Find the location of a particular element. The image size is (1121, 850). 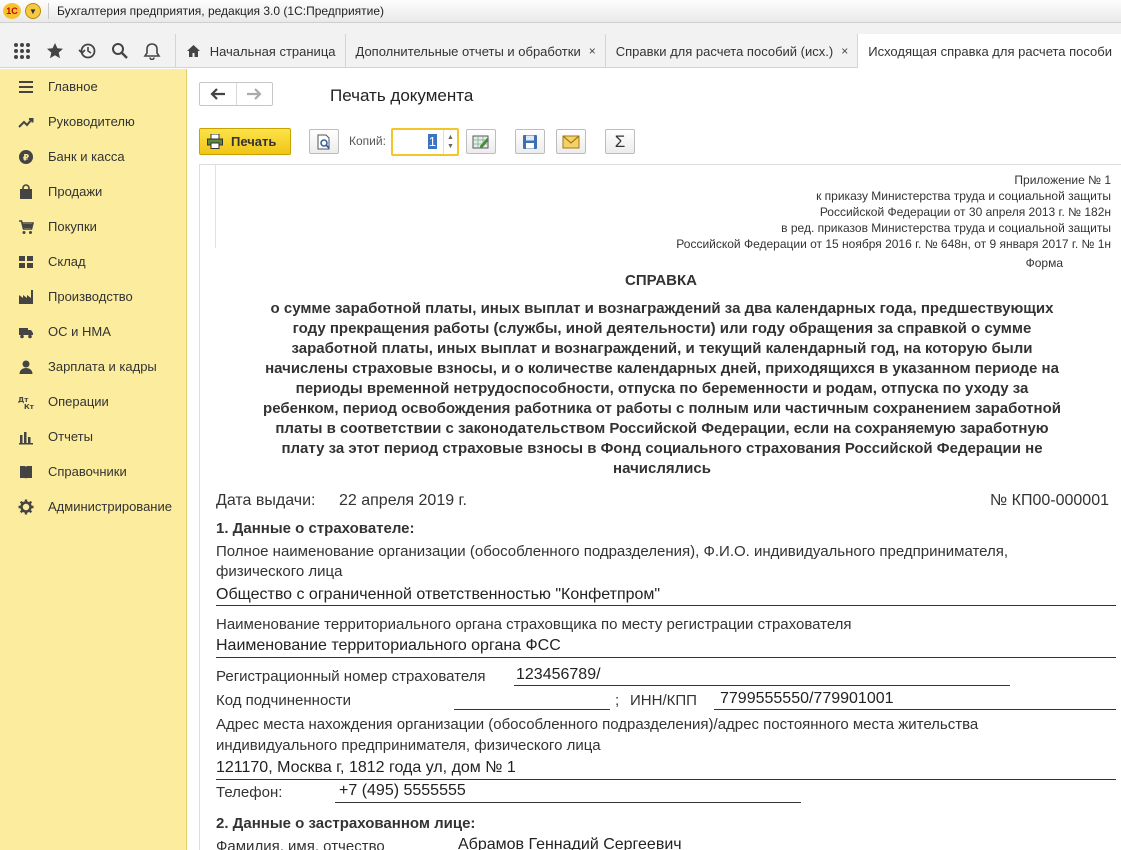

sidebar-item-label: Операции is located at coordinates (78, 401).